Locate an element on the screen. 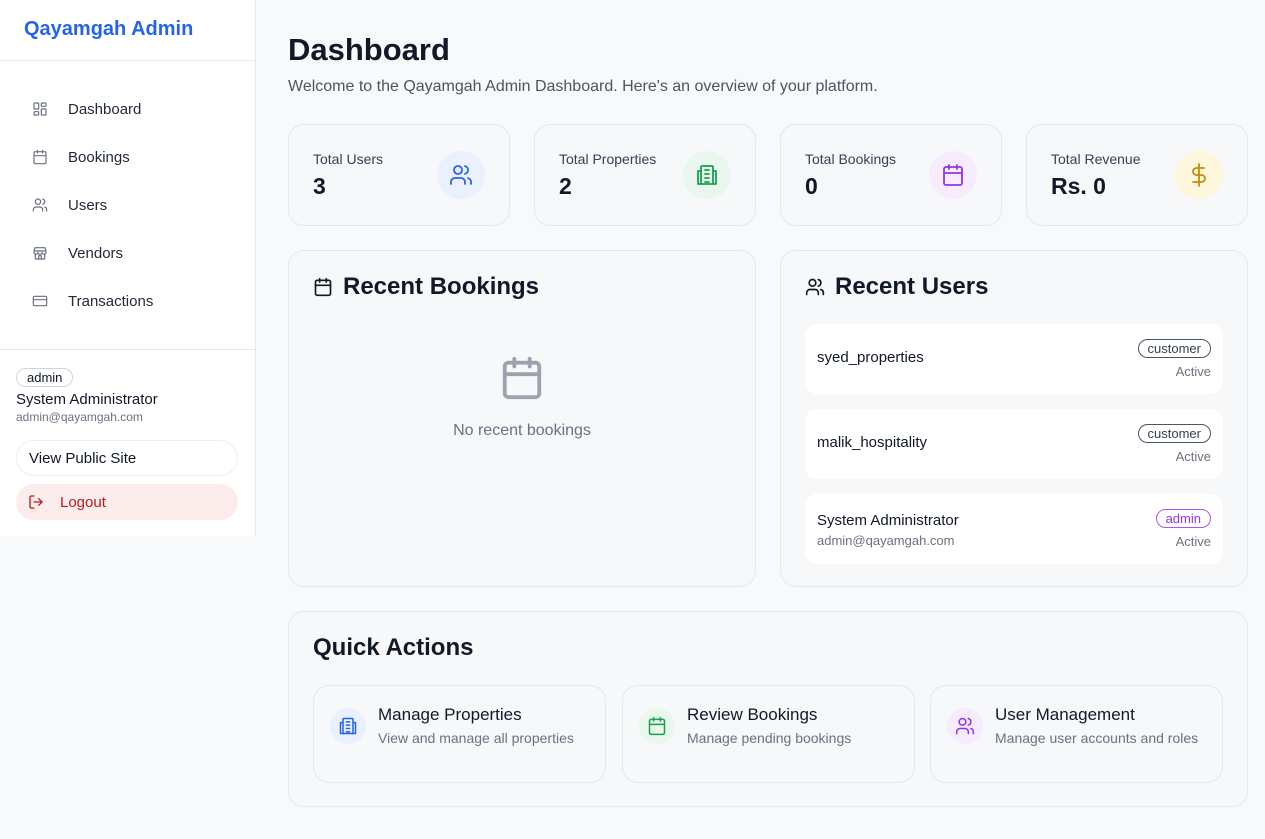 This screenshot has height=839, width=1265. sidebar-item-label: Transactions is located at coordinates (111, 301).